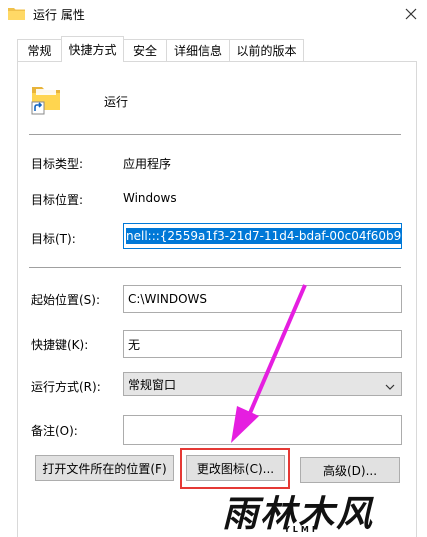 This screenshot has height=537, width=427. I want to click on target-location-value: Windows, so click(150, 198).